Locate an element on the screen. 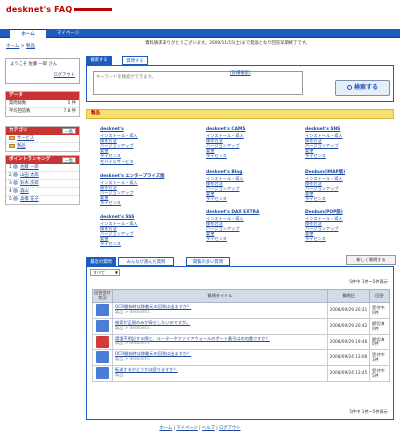  logout-link: ログアウト is located at coordinates (64, 76).